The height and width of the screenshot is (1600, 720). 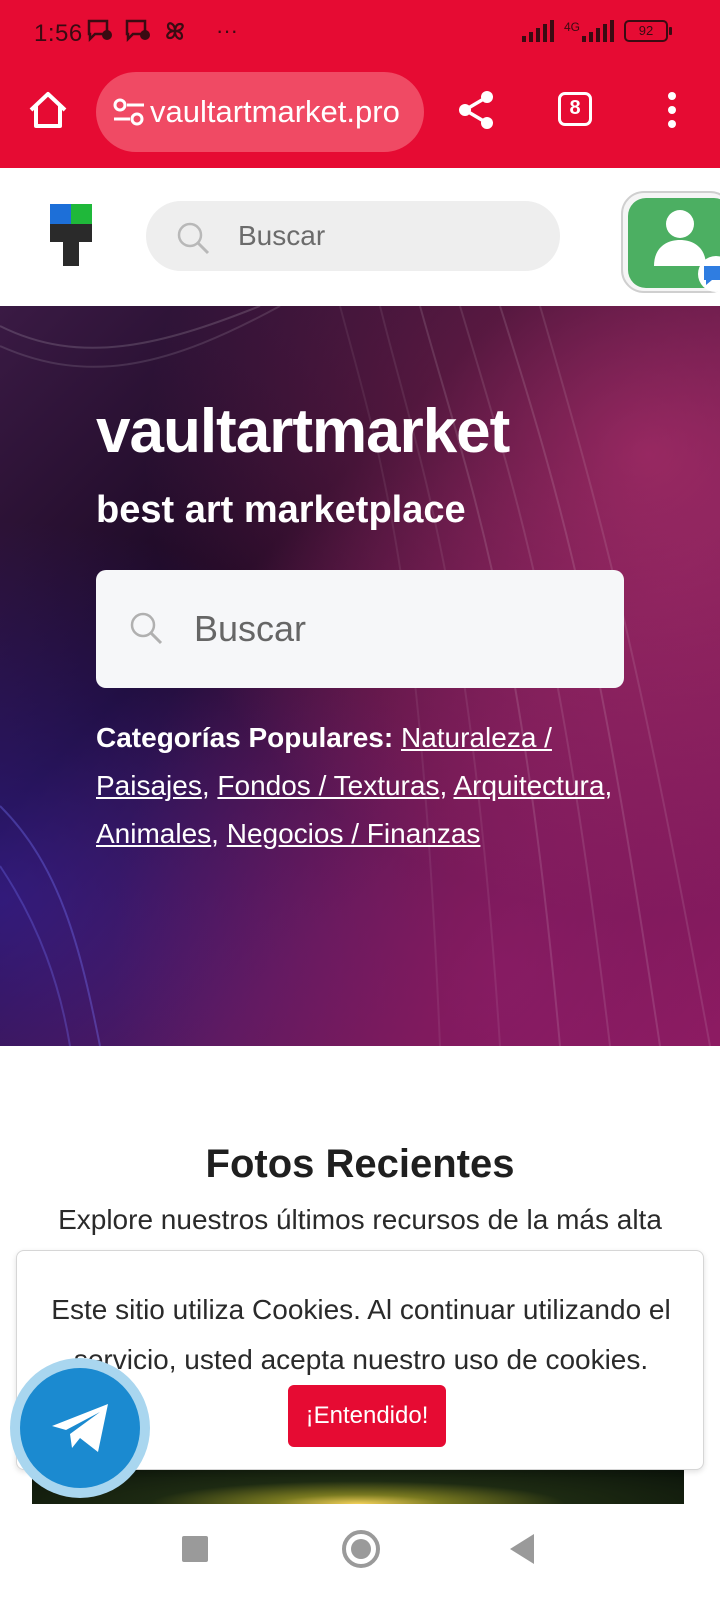 I want to click on recents-button, so click(x=195, y=1549).